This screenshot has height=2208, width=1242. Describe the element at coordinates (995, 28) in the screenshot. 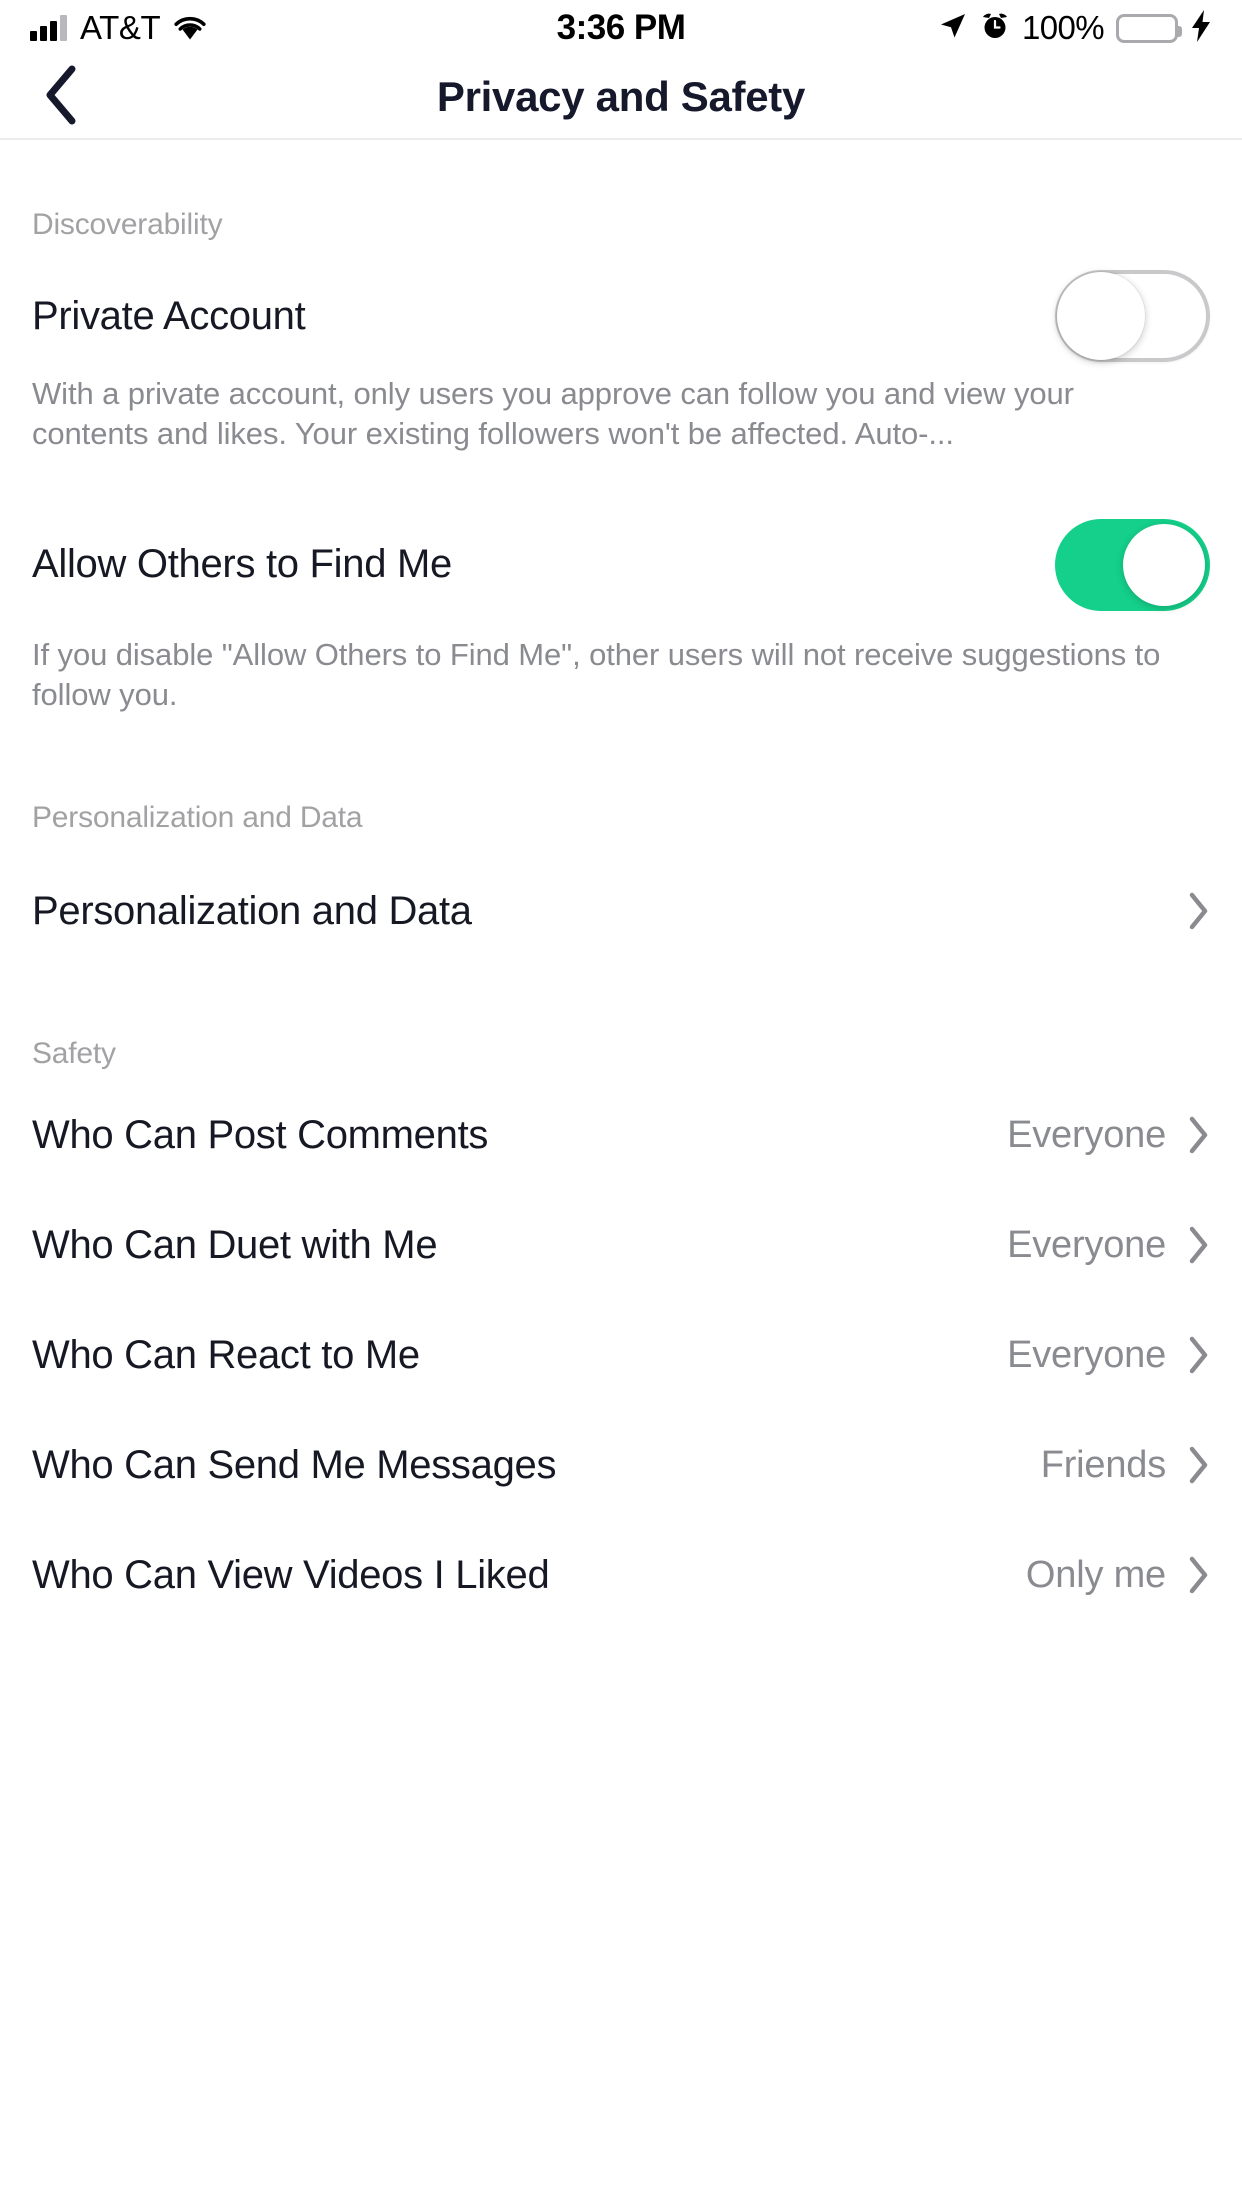

I see `alarm-clock-icon` at that location.